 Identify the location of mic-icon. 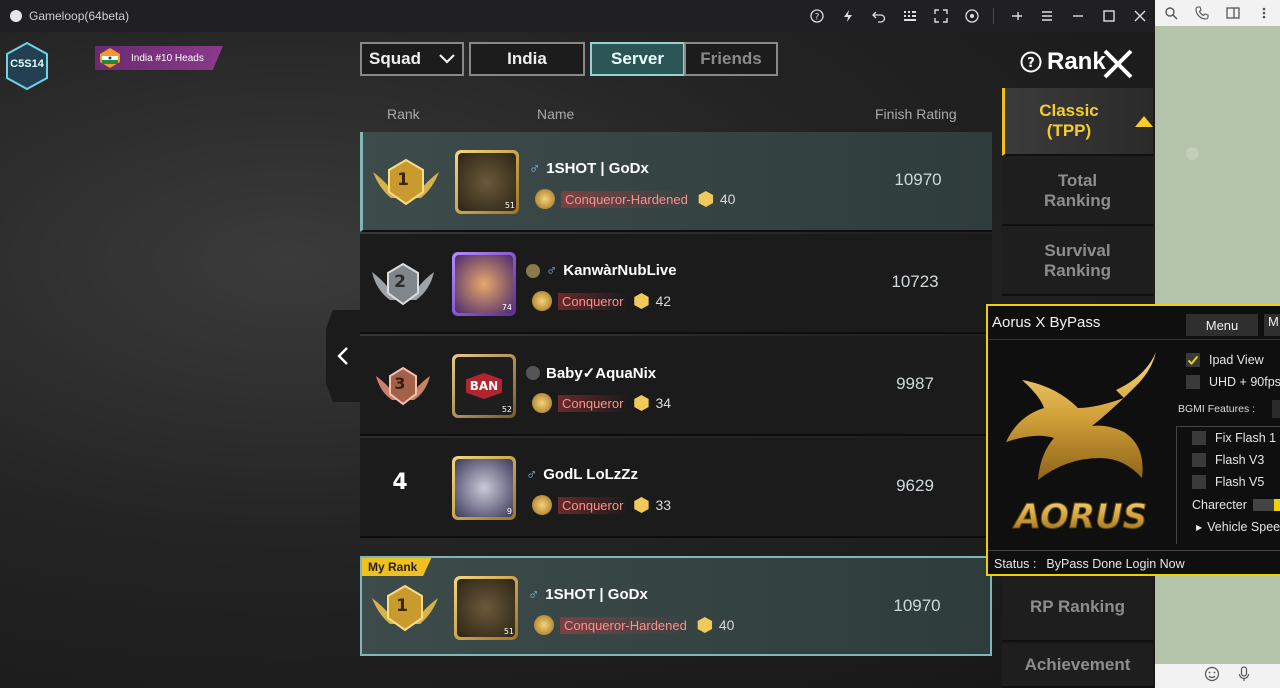
(1244, 676).